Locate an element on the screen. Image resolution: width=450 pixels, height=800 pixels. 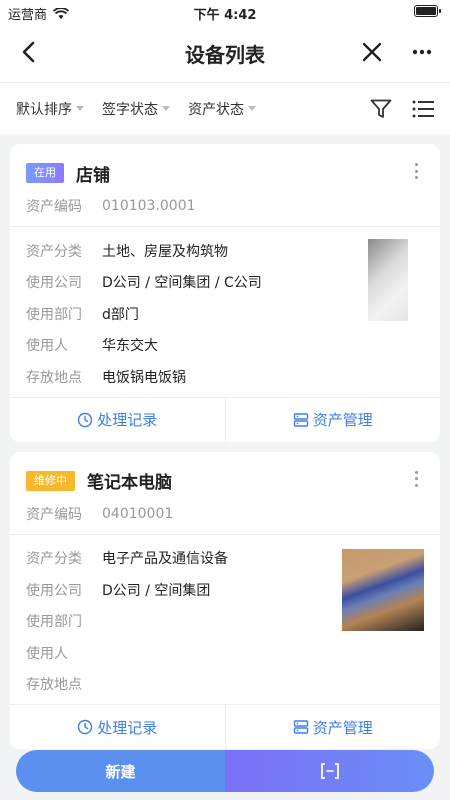
back-button is located at coordinates (28, 52).